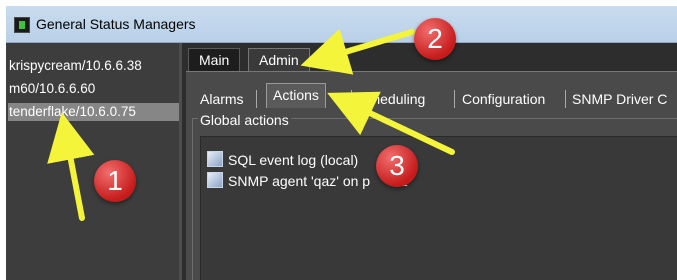  What do you see at coordinates (299, 181) in the screenshot?
I see `action-label: SNMP agent 'qaz' on p` at bounding box center [299, 181].